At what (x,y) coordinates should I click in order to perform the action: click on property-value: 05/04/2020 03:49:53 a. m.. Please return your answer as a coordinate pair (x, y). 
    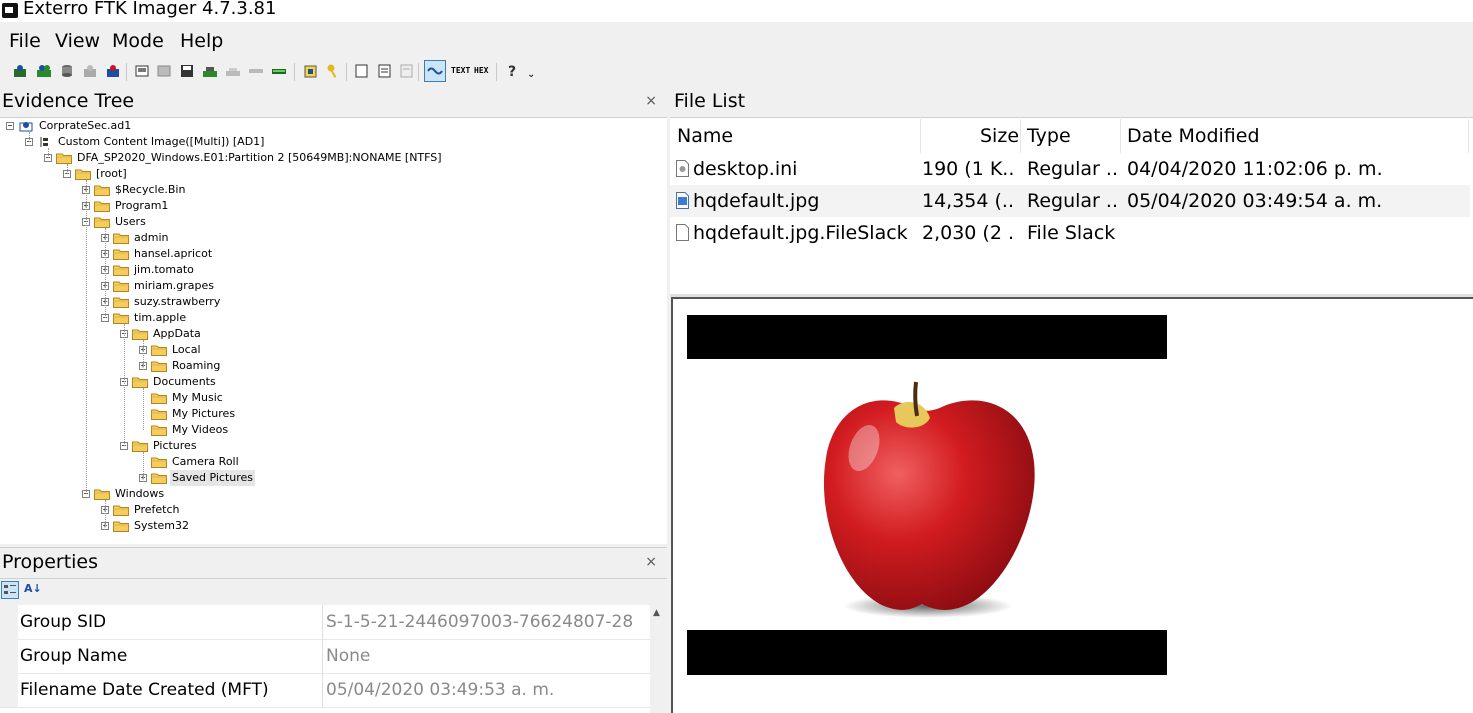
    Looking at the image, I should click on (440, 690).